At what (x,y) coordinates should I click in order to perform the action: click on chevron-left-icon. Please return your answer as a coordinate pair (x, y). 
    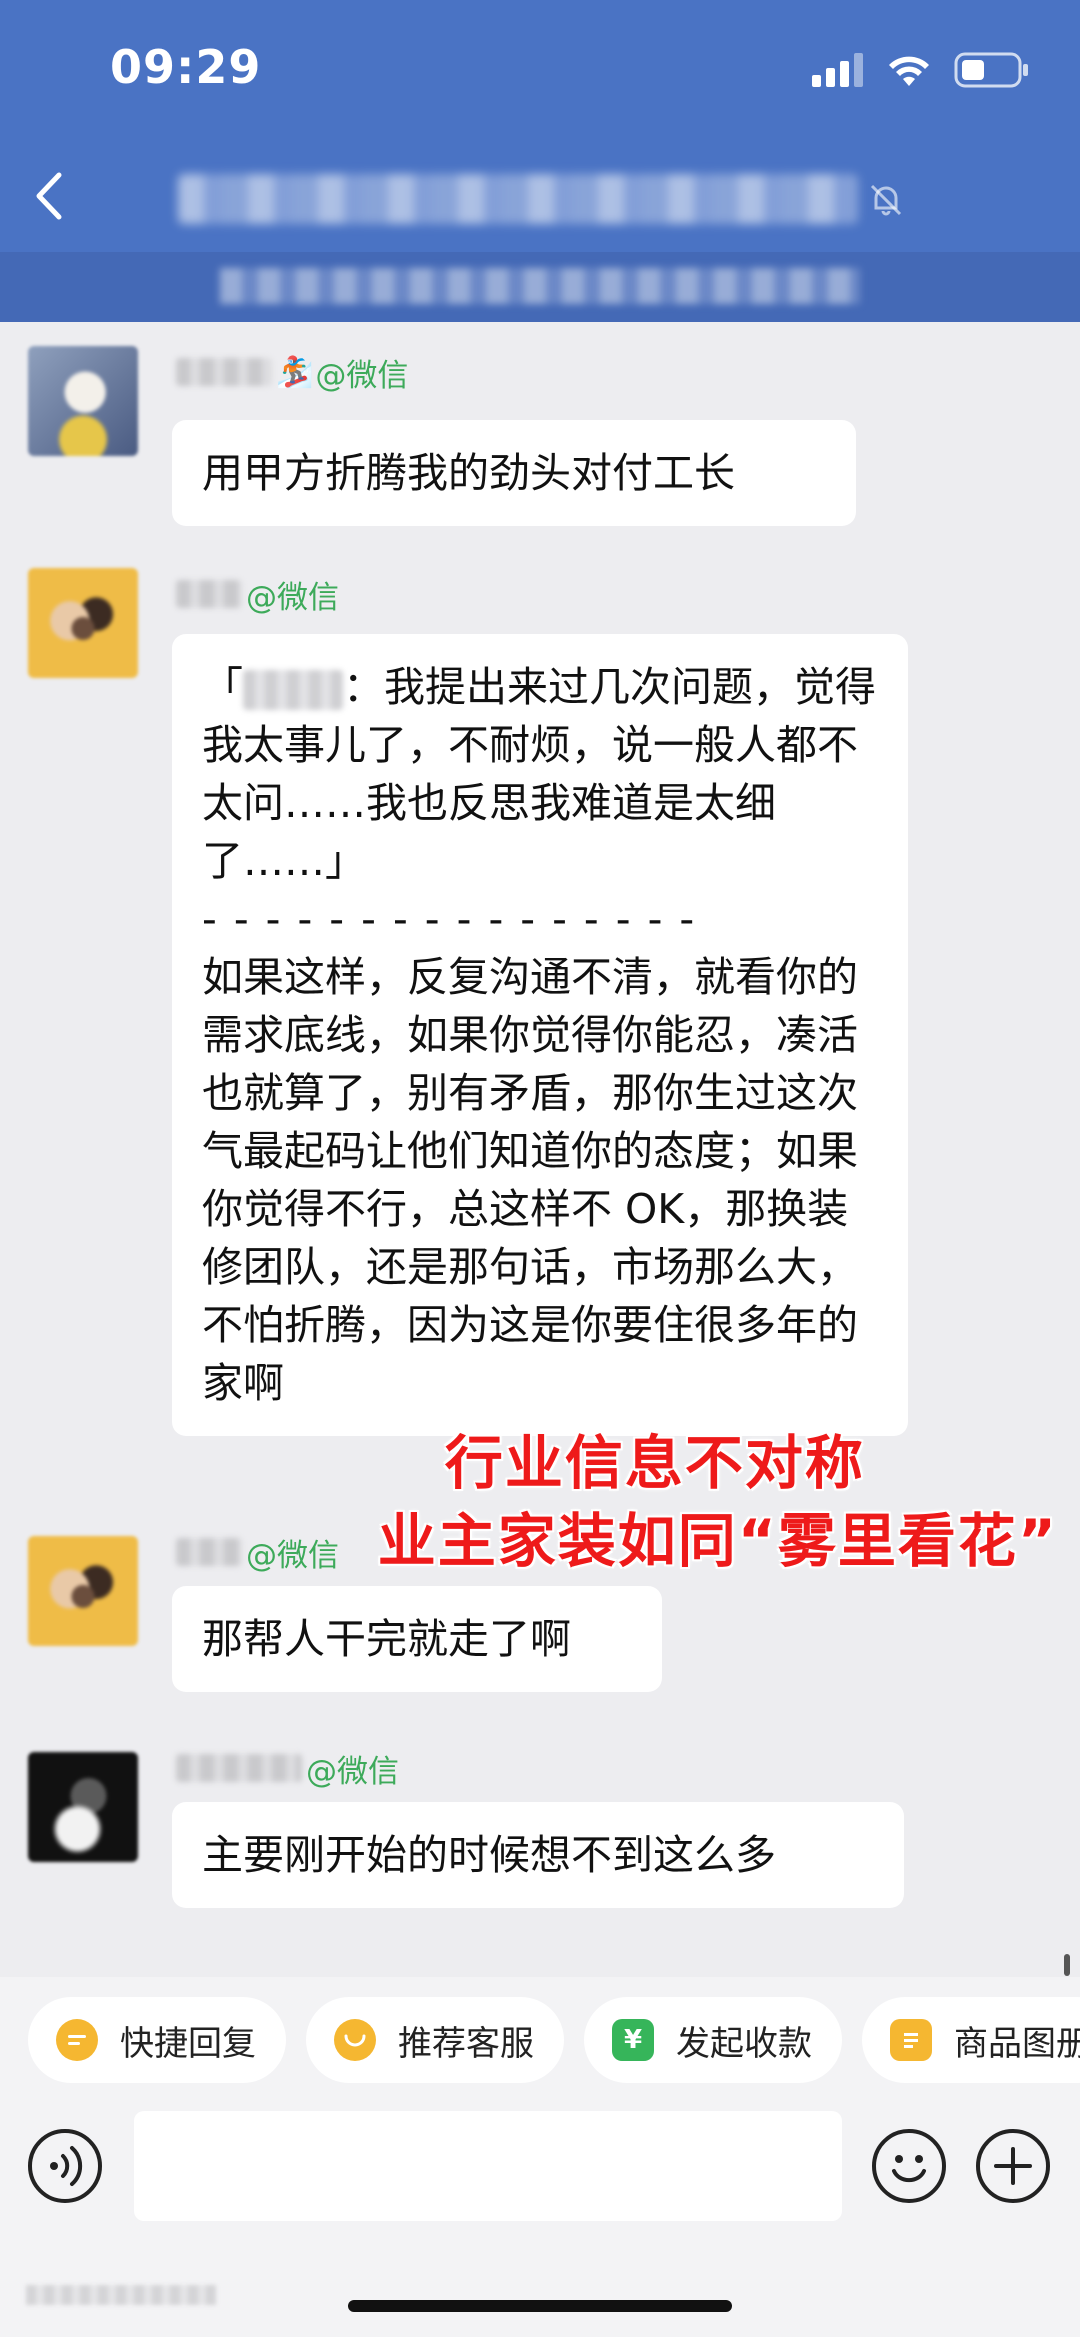
    Looking at the image, I should click on (49, 196).